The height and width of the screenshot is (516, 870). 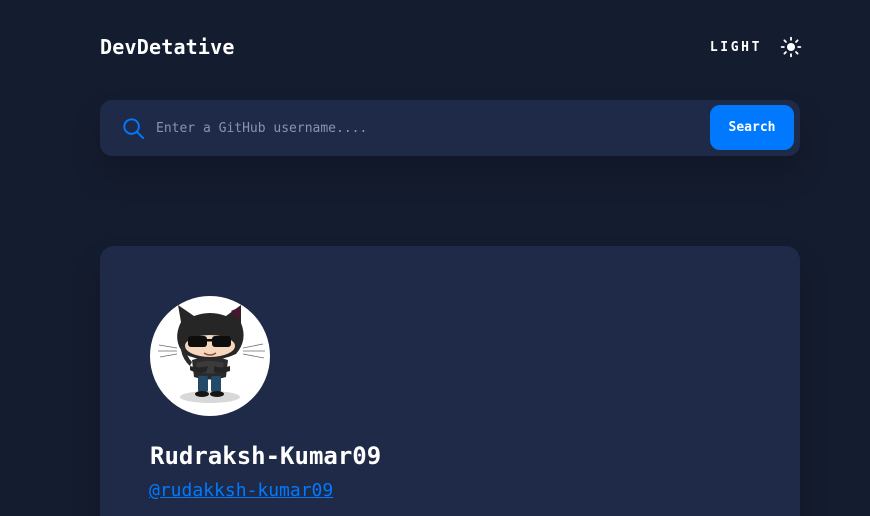 What do you see at coordinates (752, 127) in the screenshot?
I see `search-button: Search` at bounding box center [752, 127].